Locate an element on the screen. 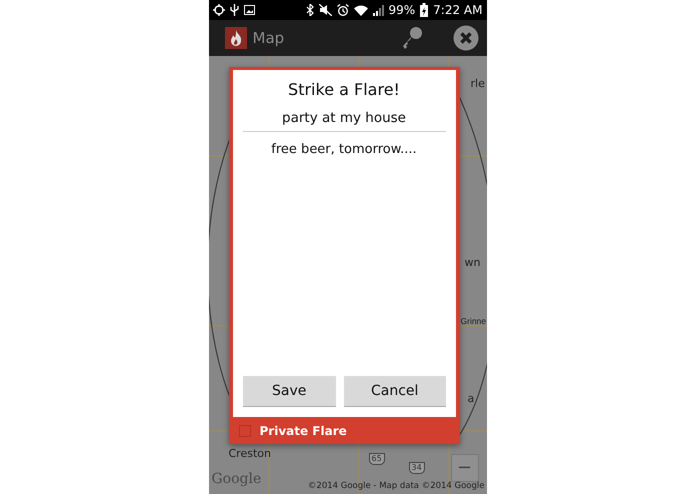 Image resolution: width=695 pixels, height=494 pixels. app-title: Map is located at coordinates (268, 38).